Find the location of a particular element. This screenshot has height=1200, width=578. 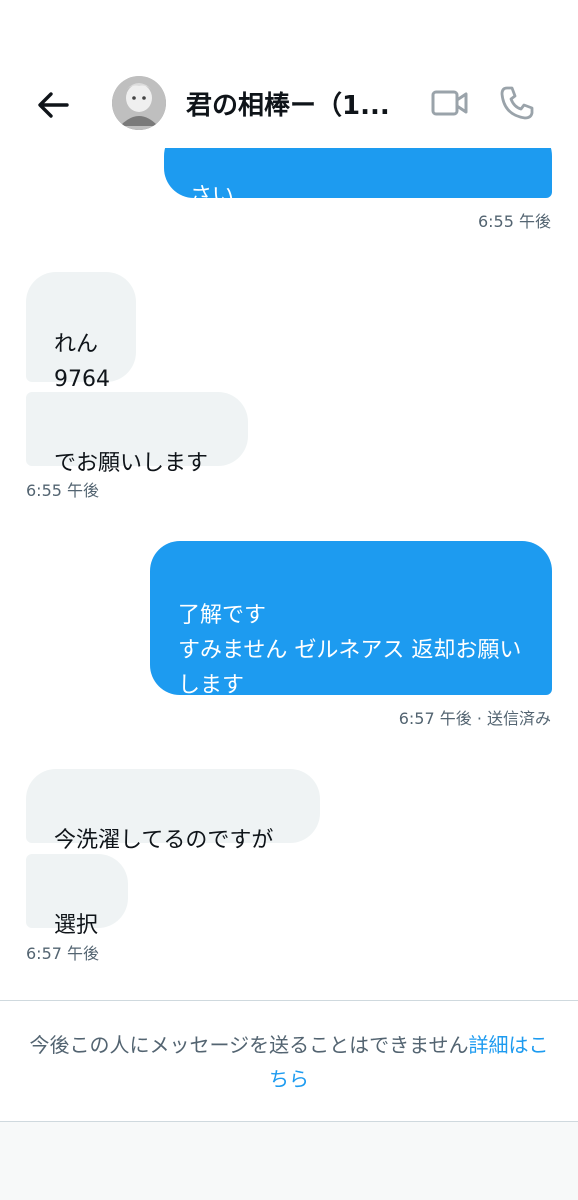

message-text: れん 9764 is located at coordinates (82, 362).